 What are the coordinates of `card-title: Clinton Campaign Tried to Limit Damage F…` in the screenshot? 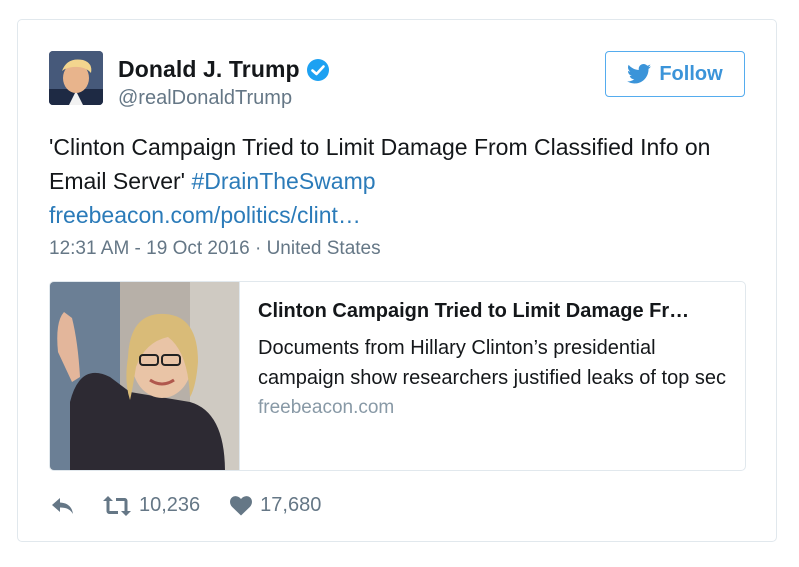 It's located at (492, 311).